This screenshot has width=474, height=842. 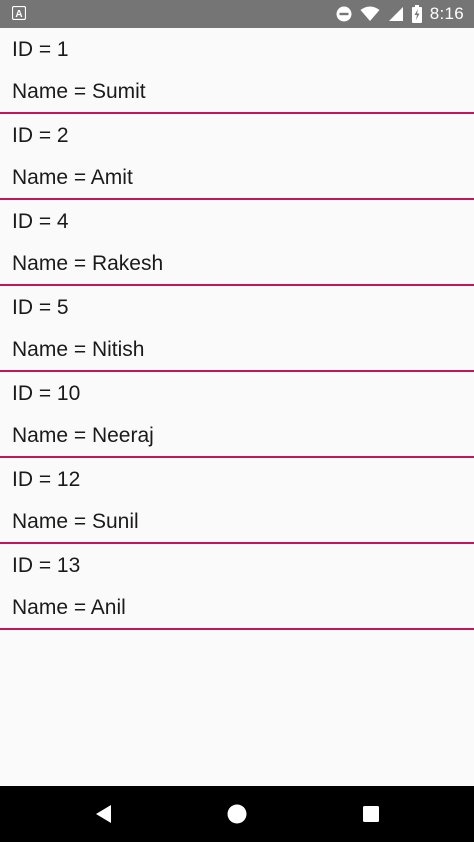 What do you see at coordinates (237, 587) in the screenshot?
I see `list-item: ID = 13 Name = Anil` at bounding box center [237, 587].